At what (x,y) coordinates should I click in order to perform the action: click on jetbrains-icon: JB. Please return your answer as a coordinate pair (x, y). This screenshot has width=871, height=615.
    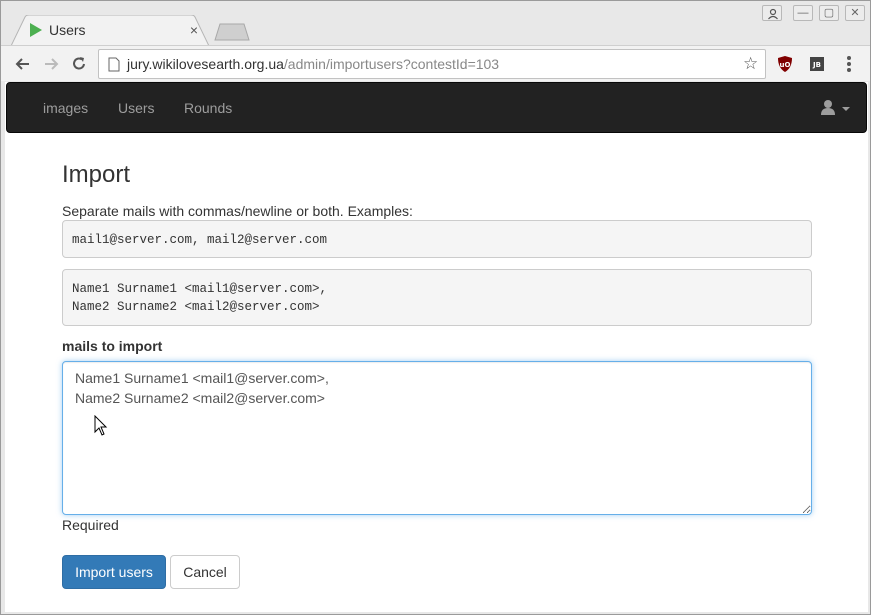
    Looking at the image, I should click on (817, 64).